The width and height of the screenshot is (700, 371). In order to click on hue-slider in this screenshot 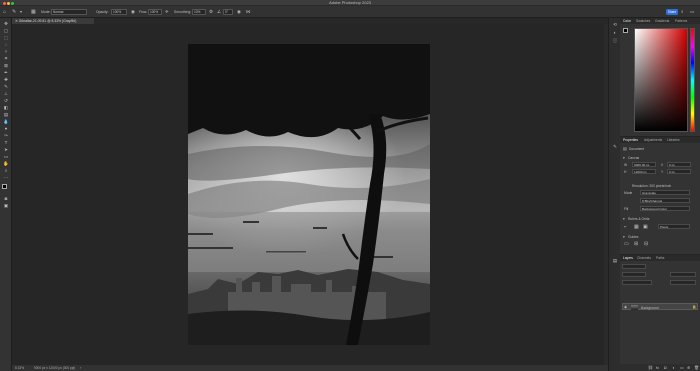, I will do `click(692, 80)`.